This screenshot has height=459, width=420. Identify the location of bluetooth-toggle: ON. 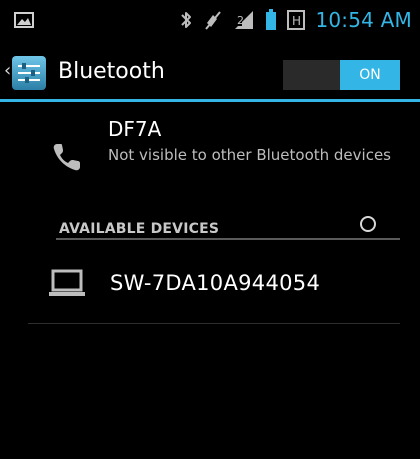
(341, 75).